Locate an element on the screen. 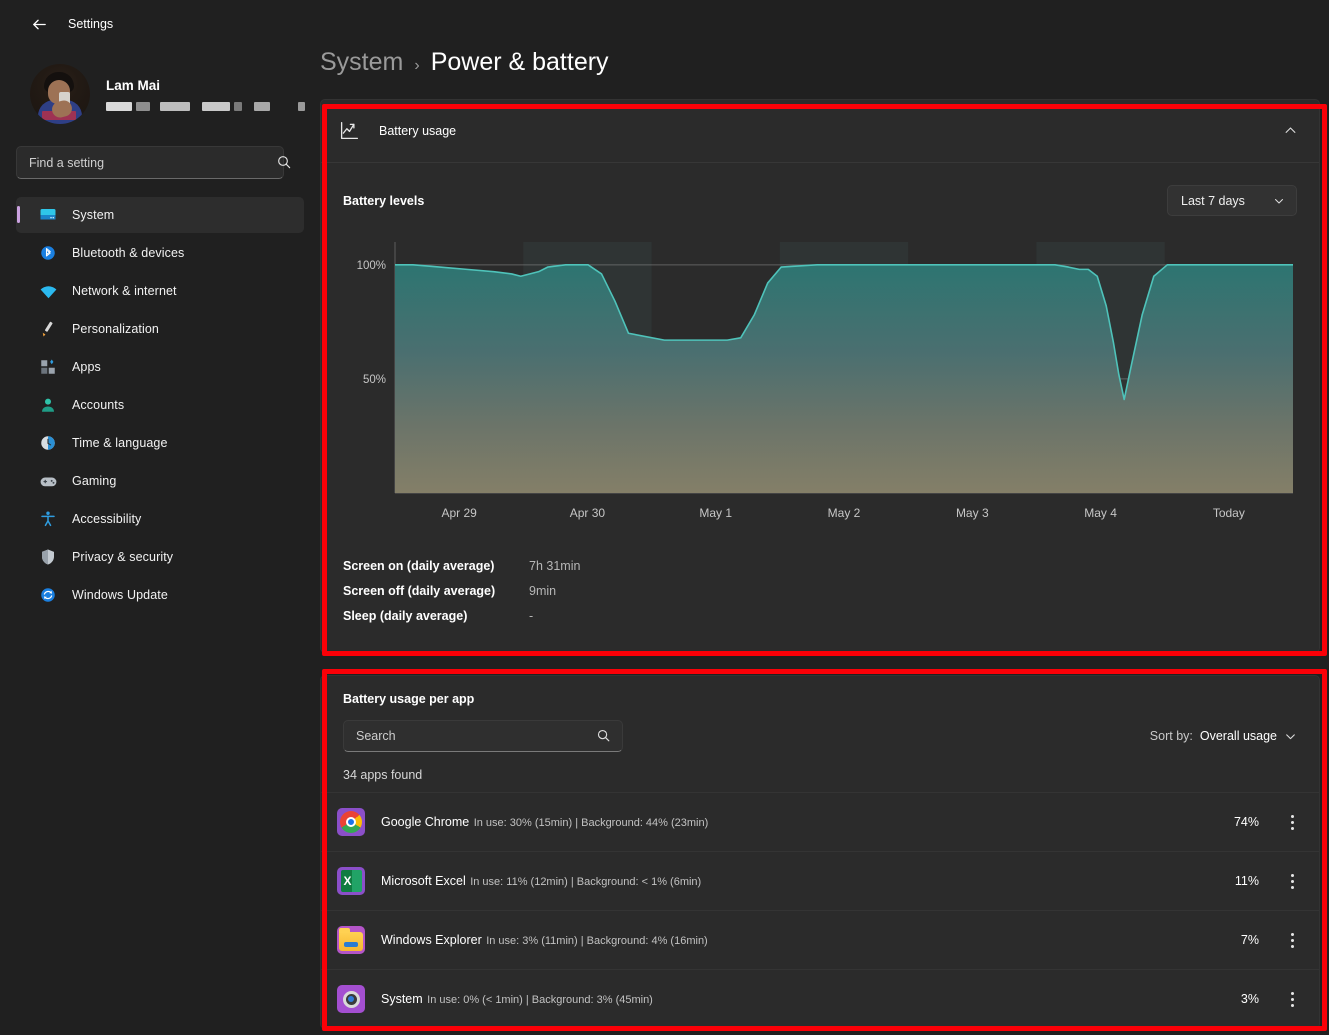  svg-text: 50% is located at coordinates (374, 380).